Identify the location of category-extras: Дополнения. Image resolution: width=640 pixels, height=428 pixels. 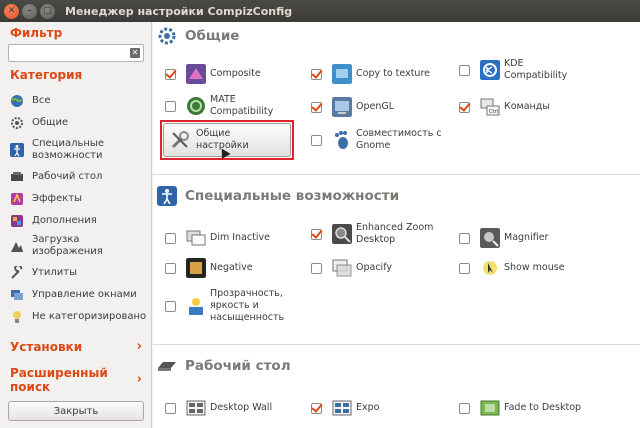
(53, 221).